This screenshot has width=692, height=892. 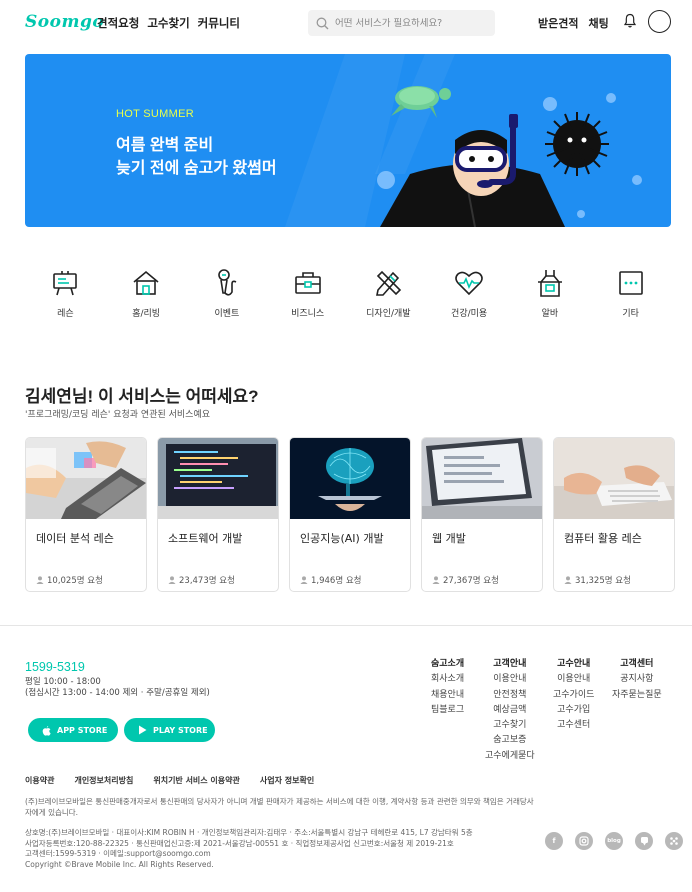 I want to click on card-request-count: 27,367명 요청, so click(x=471, y=581).